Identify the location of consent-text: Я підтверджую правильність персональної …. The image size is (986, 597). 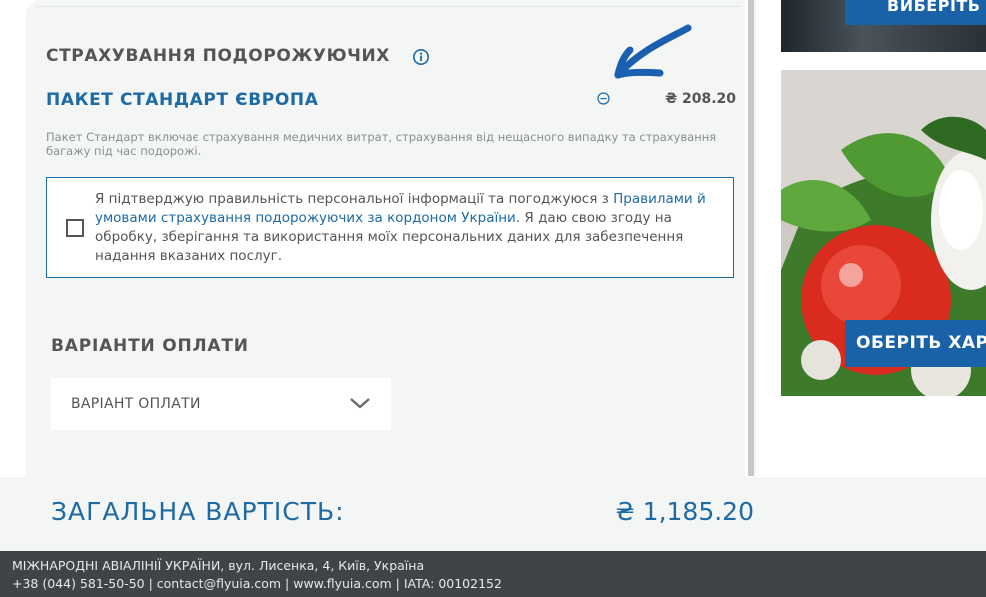
(410, 228).